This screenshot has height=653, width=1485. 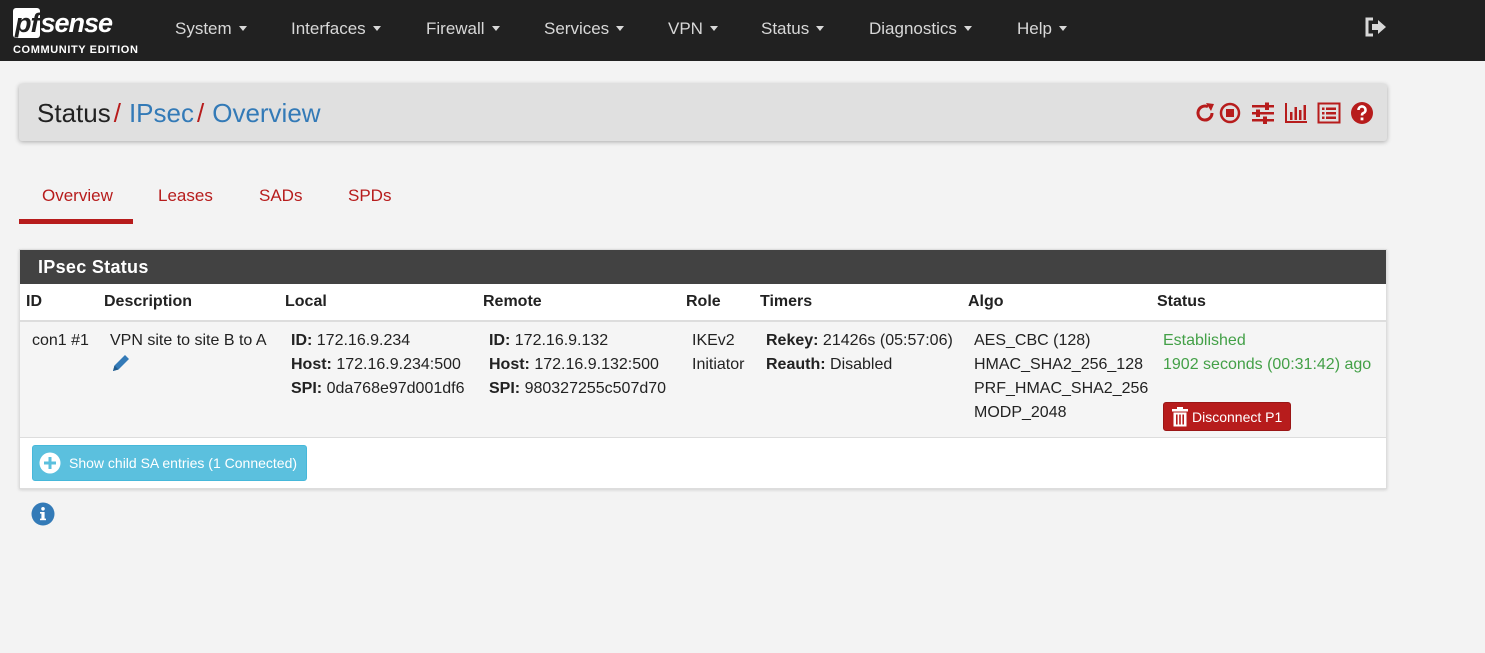 I want to click on info-icon, so click(x=43, y=514).